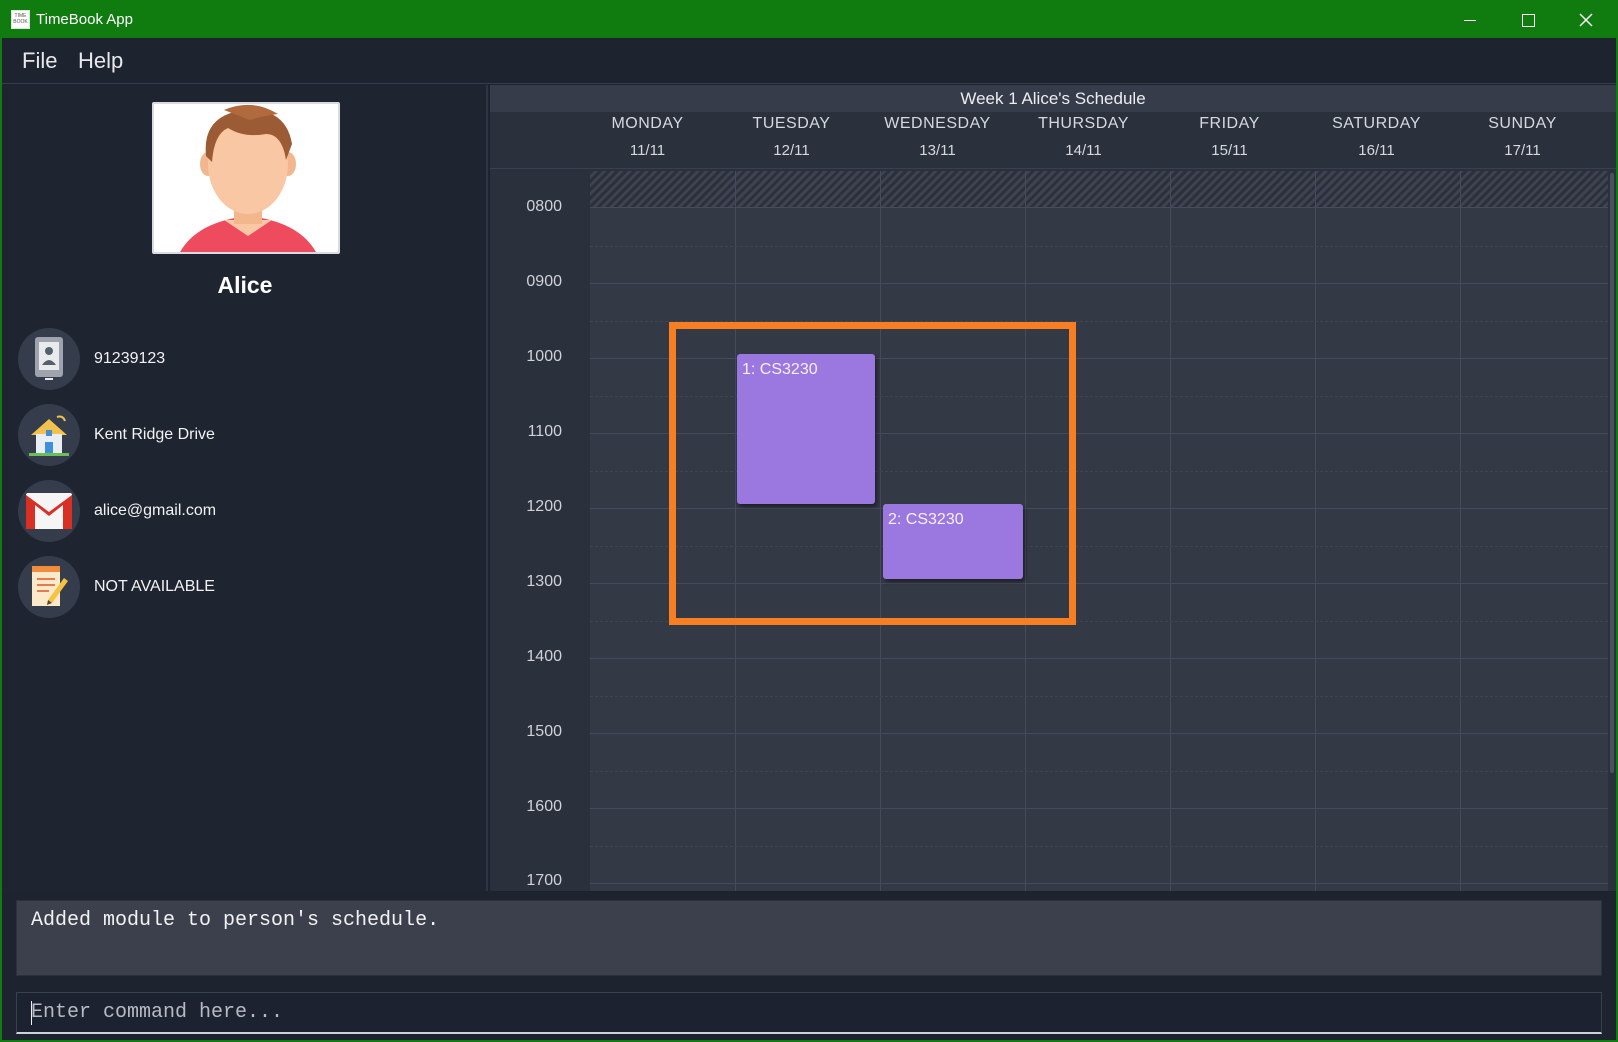 The width and height of the screenshot is (1618, 1042). Describe the element at coordinates (1376, 123) in the screenshot. I see `day-name: SATURDAY` at that location.